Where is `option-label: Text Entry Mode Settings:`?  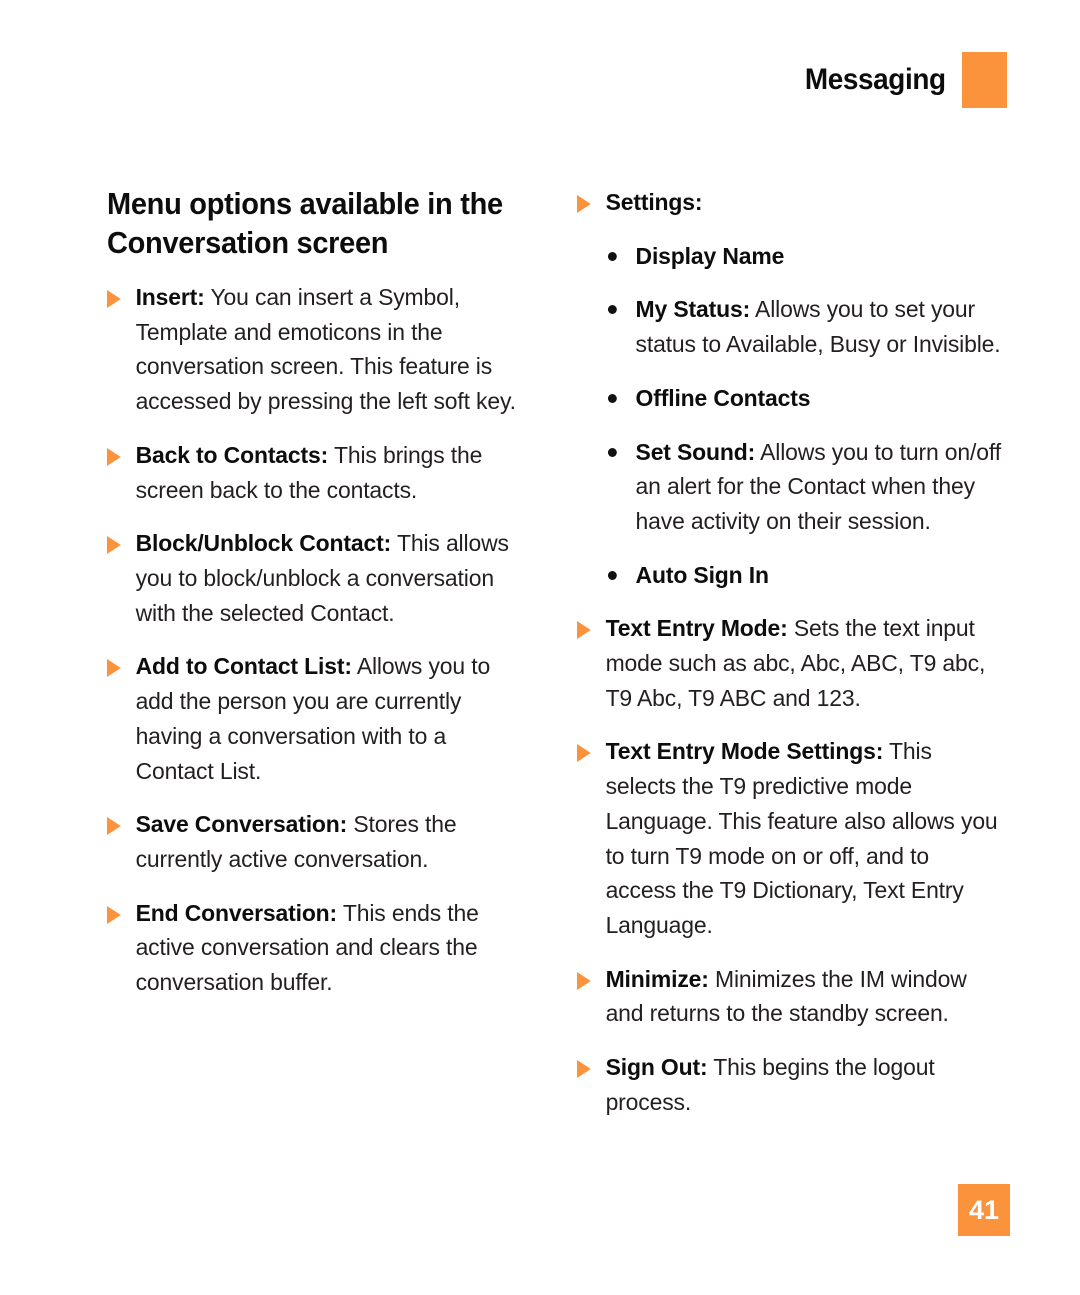
option-label: Text Entry Mode Settings: is located at coordinates (744, 751).